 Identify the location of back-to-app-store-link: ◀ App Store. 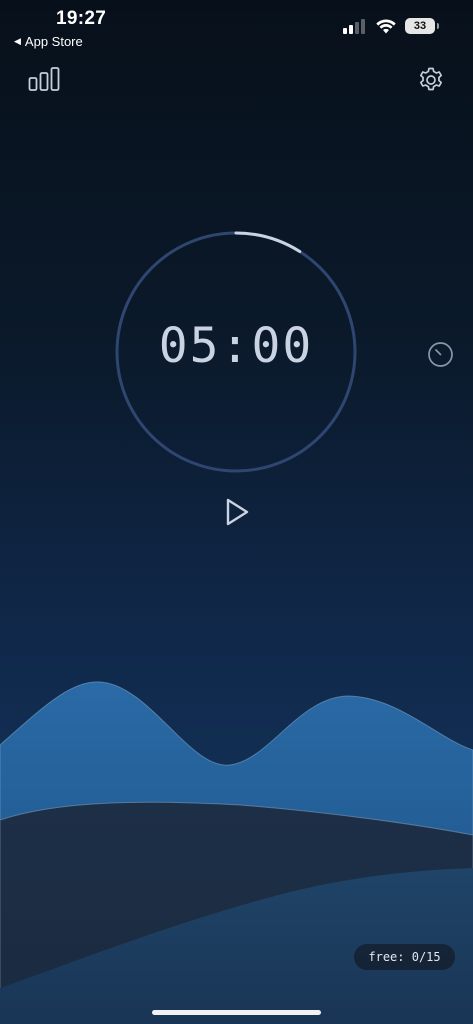
(48, 41).